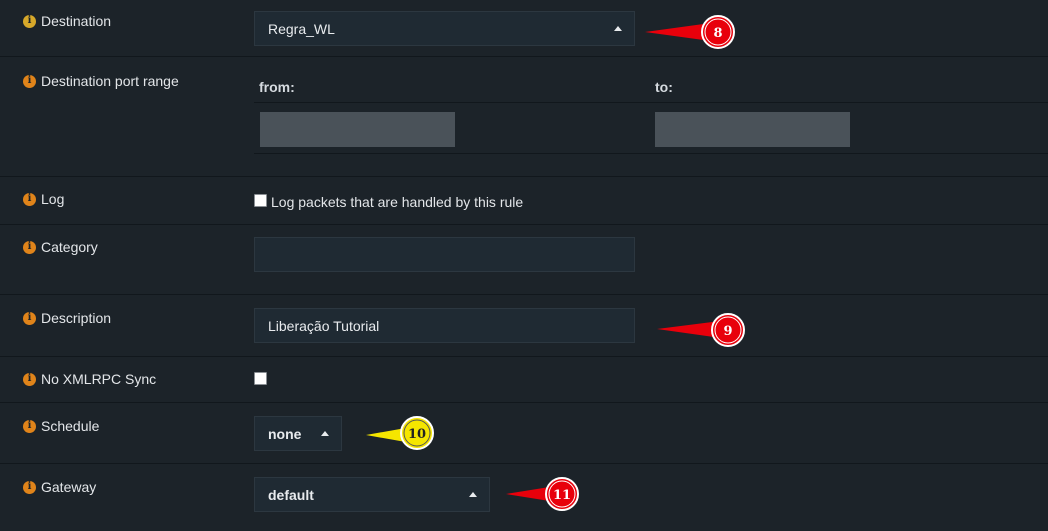 The height and width of the screenshot is (531, 1048). I want to click on schedule-label: i Schedule, so click(61, 426).